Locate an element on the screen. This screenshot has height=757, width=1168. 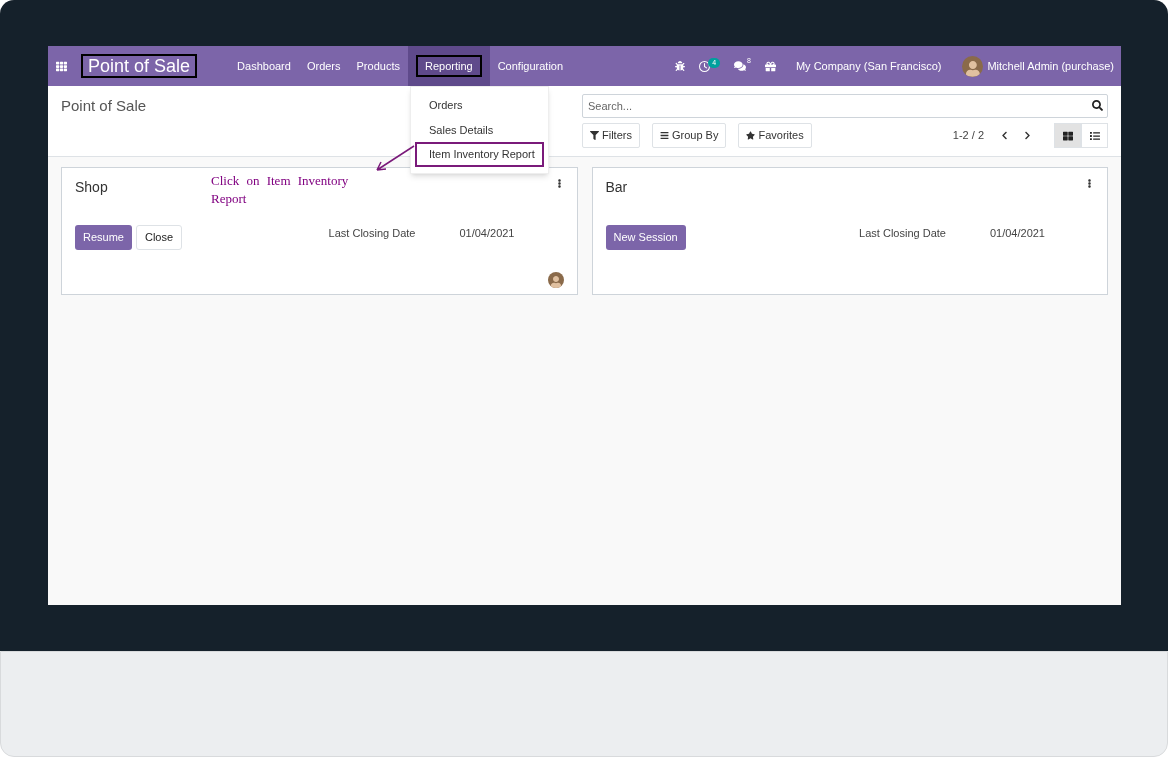
session-button: Close is located at coordinates (159, 237).